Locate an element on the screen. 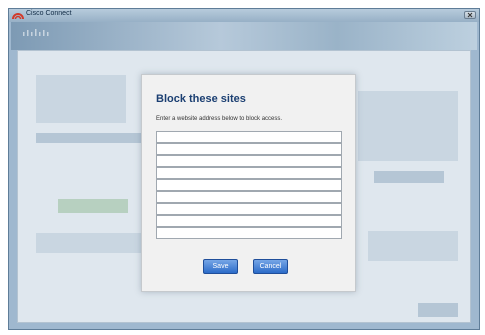  app-header is located at coordinates (244, 36).